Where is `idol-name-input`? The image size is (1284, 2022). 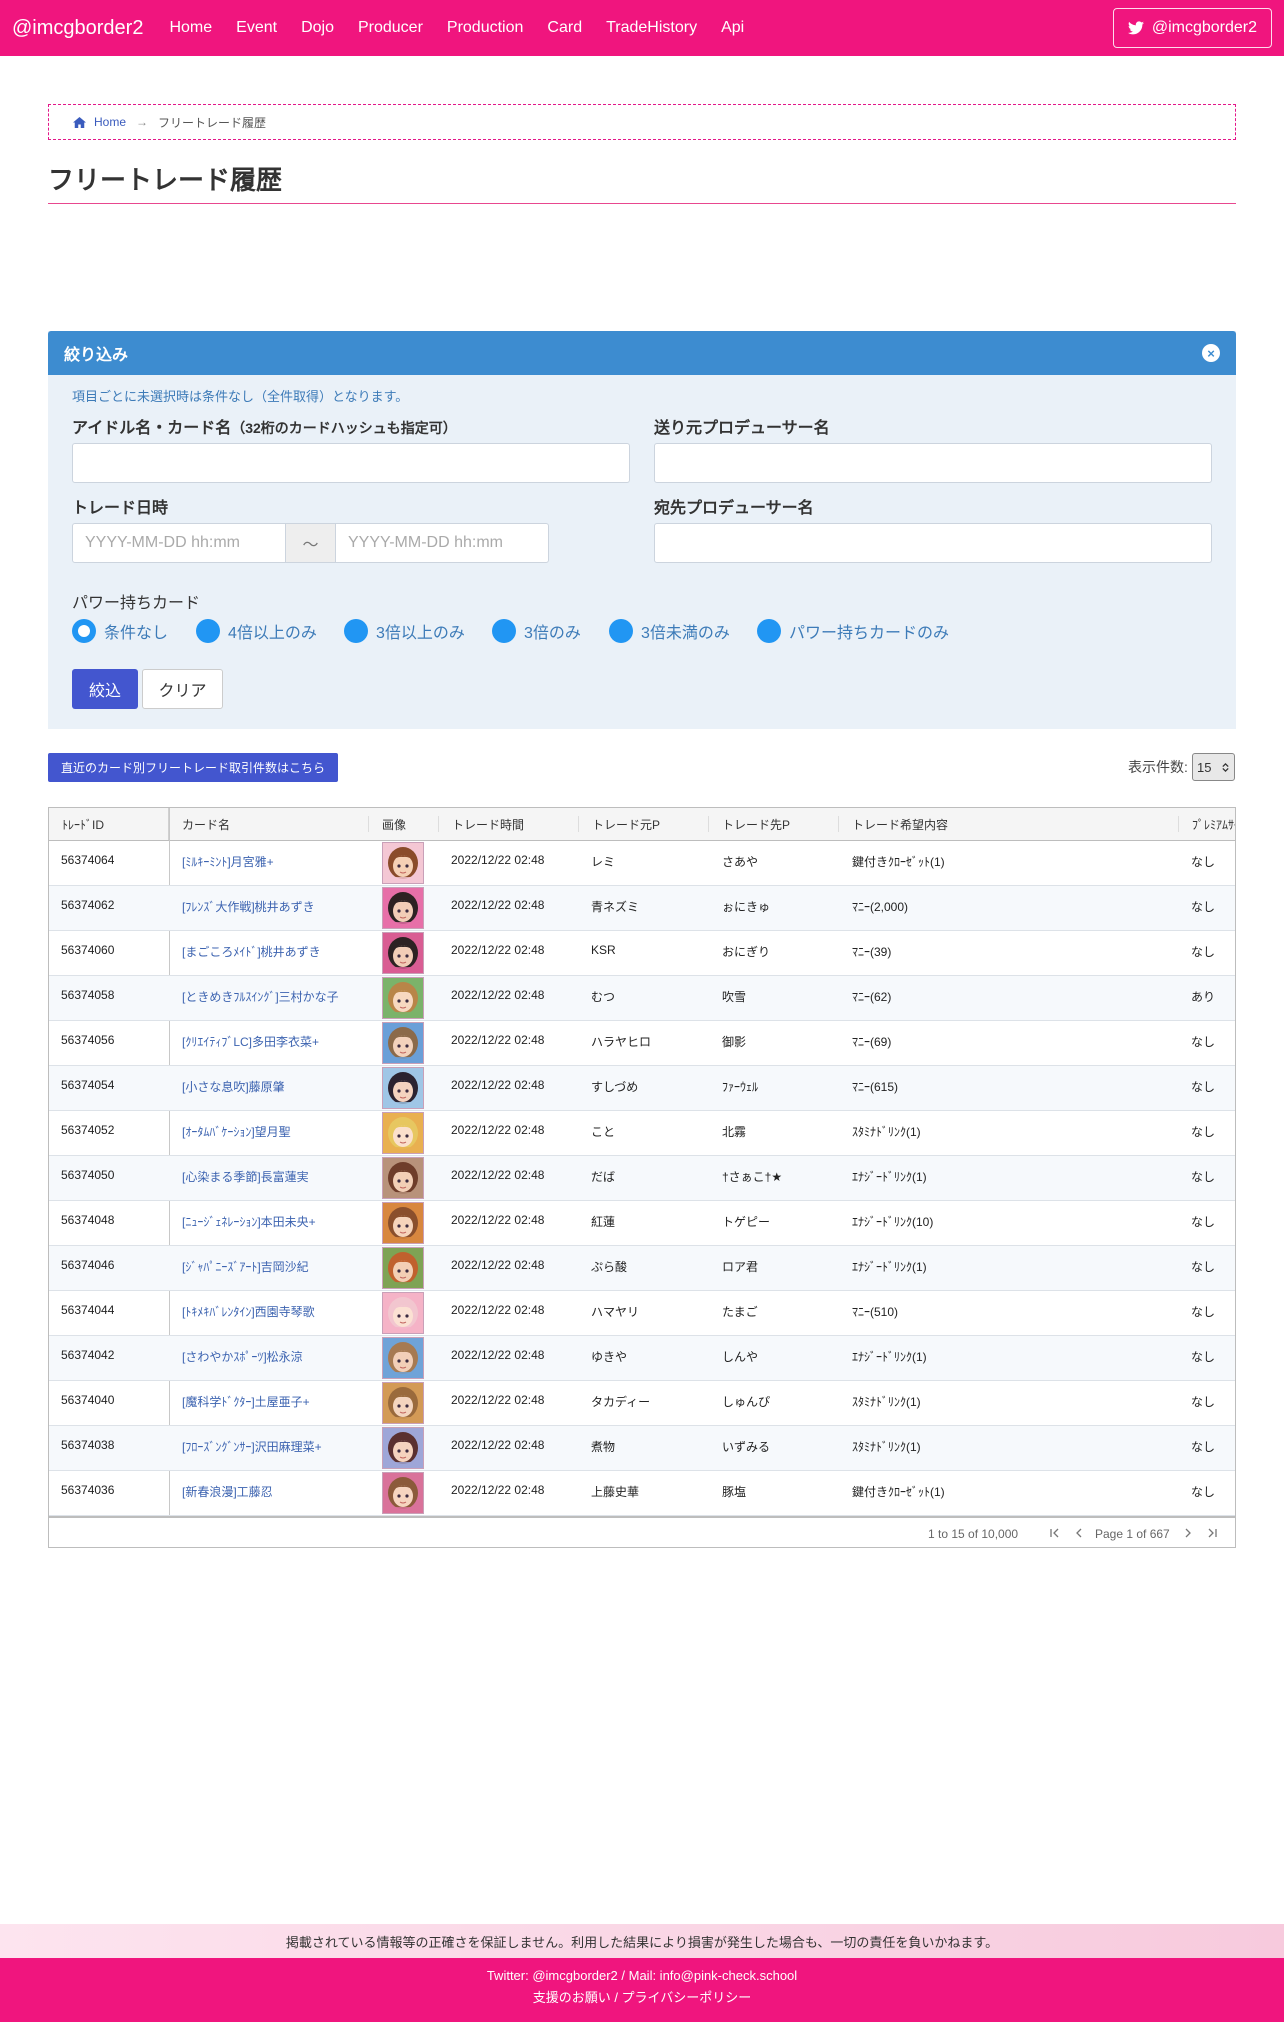 idol-name-input is located at coordinates (351, 463).